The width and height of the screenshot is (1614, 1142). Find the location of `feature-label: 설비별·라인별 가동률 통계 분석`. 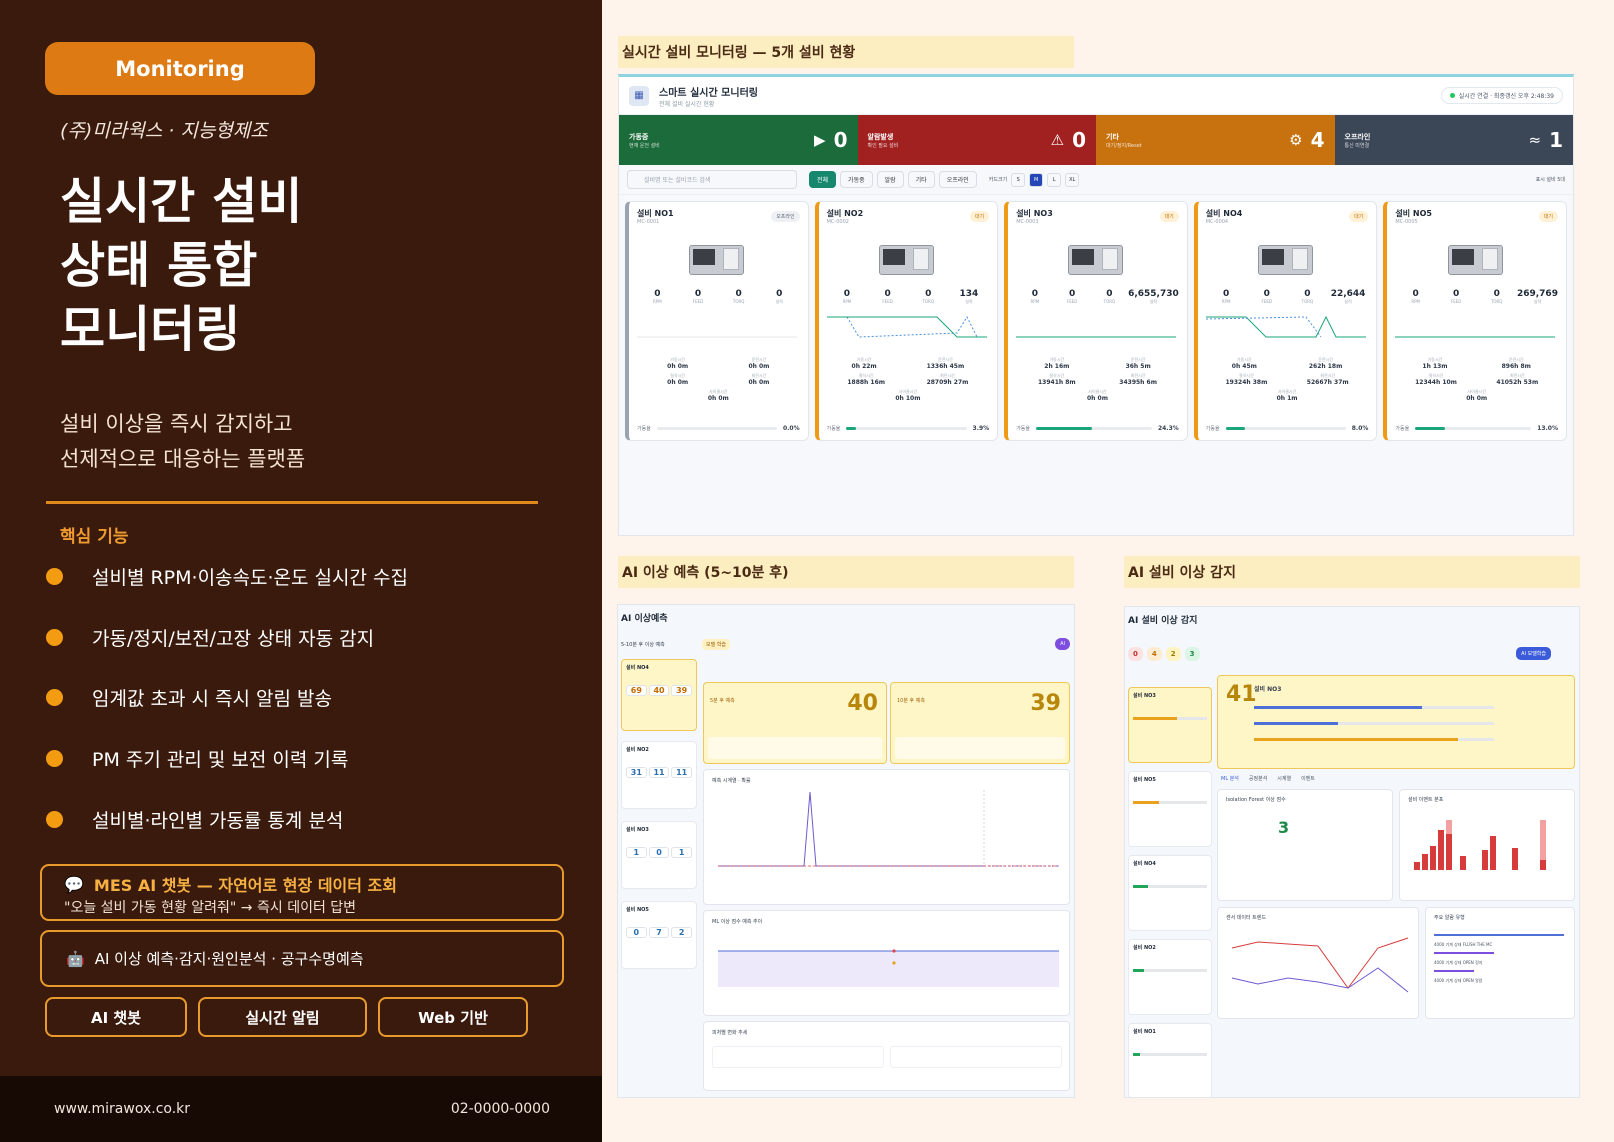

feature-label: 설비별·라인별 가동률 통계 분석 is located at coordinates (218, 820).